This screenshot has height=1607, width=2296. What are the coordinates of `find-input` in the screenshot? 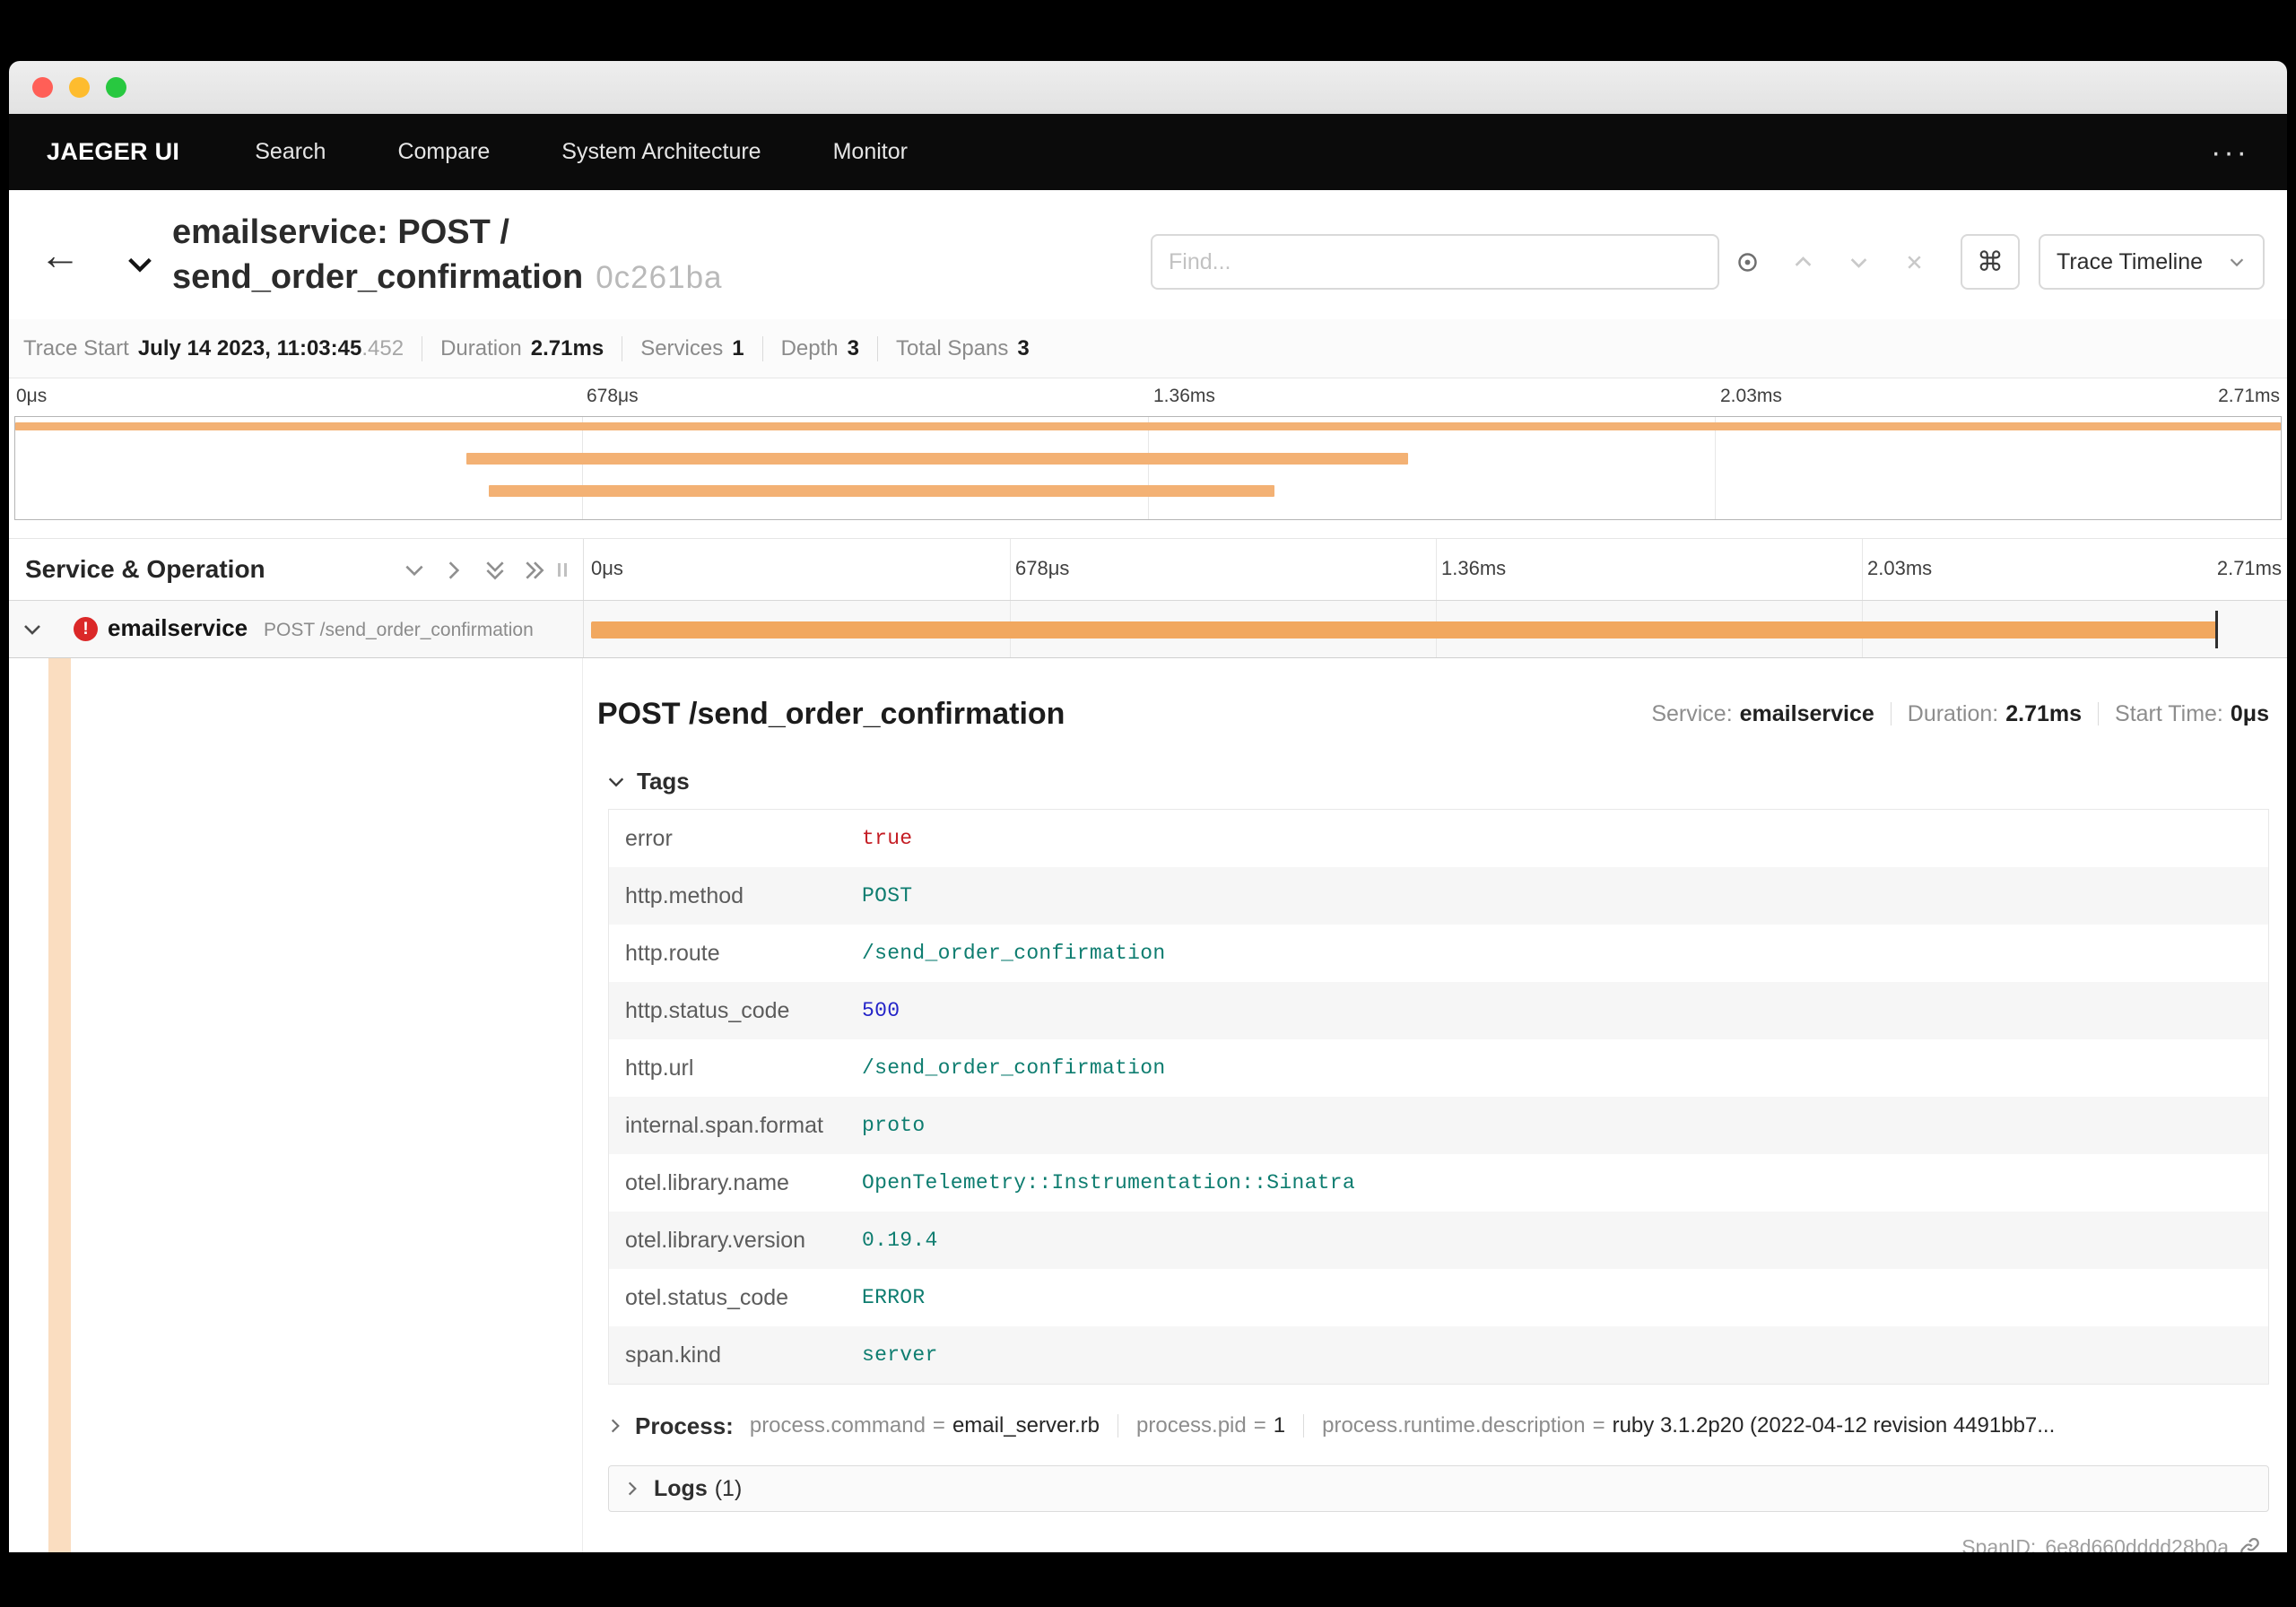 It's located at (1435, 262).